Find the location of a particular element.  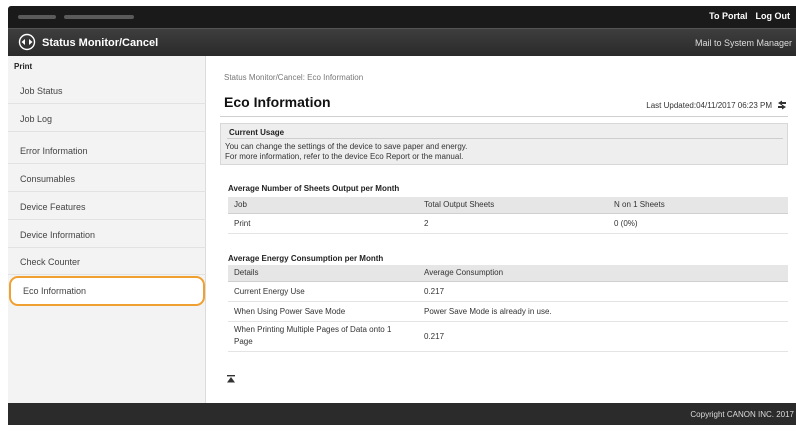

column-header: Details is located at coordinates (323, 273).